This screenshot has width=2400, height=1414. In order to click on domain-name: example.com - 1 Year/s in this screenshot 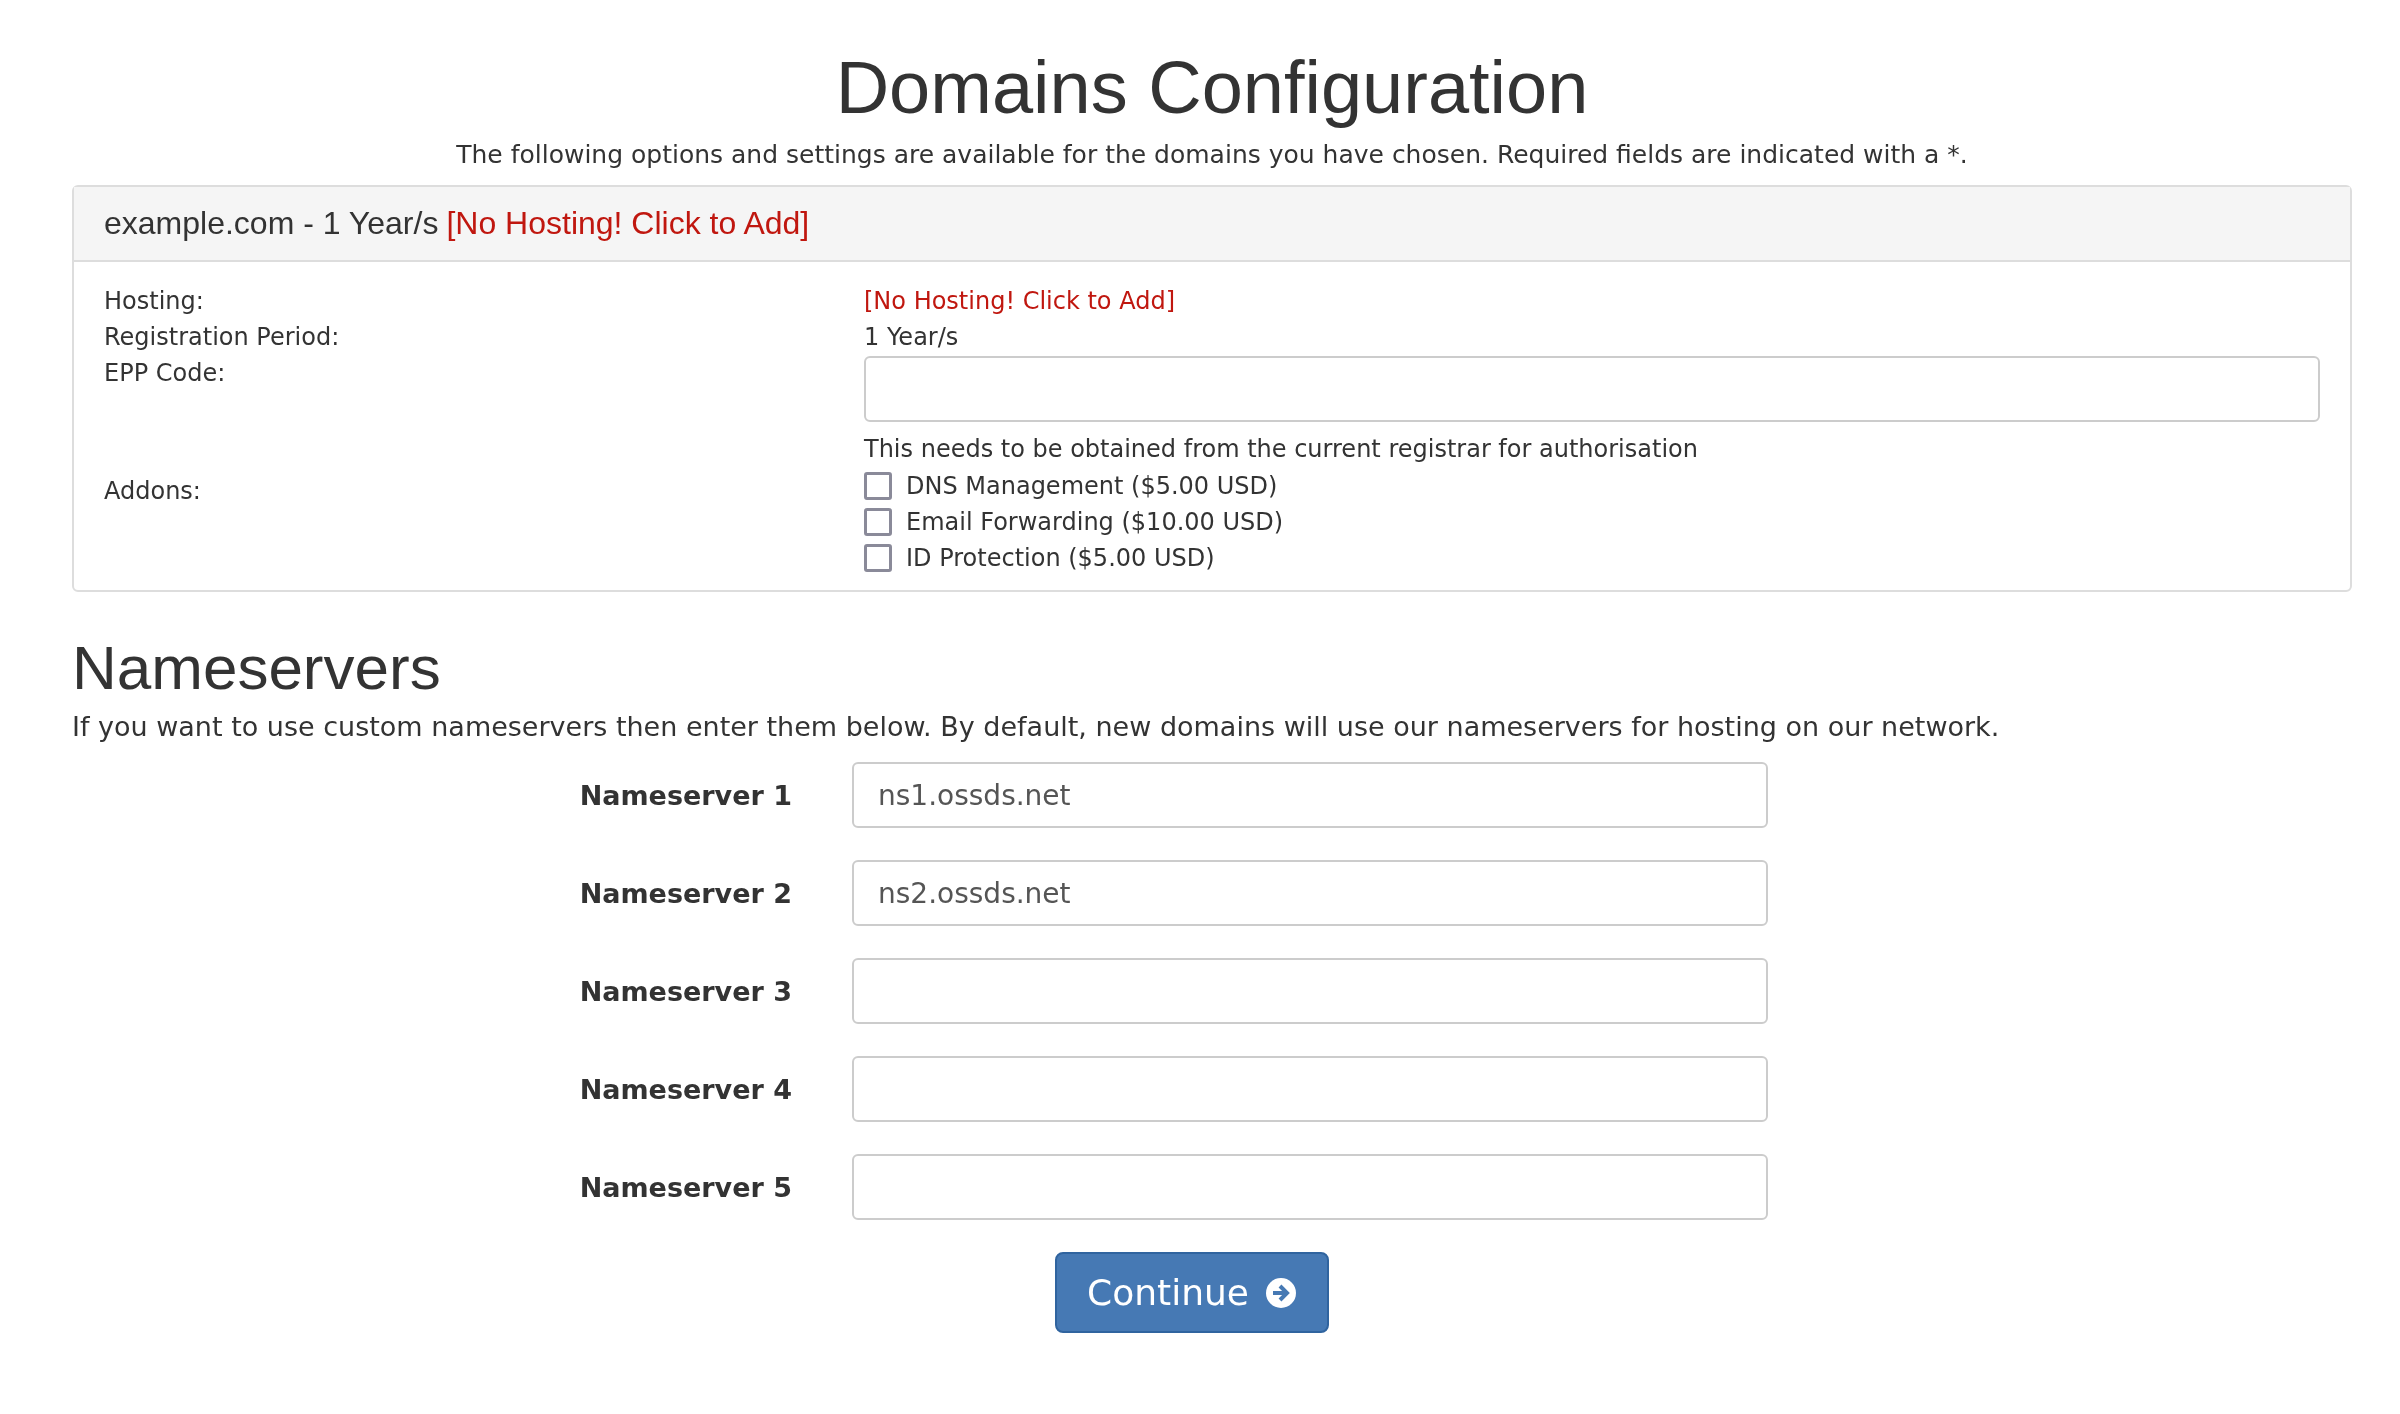, I will do `click(271, 224)`.